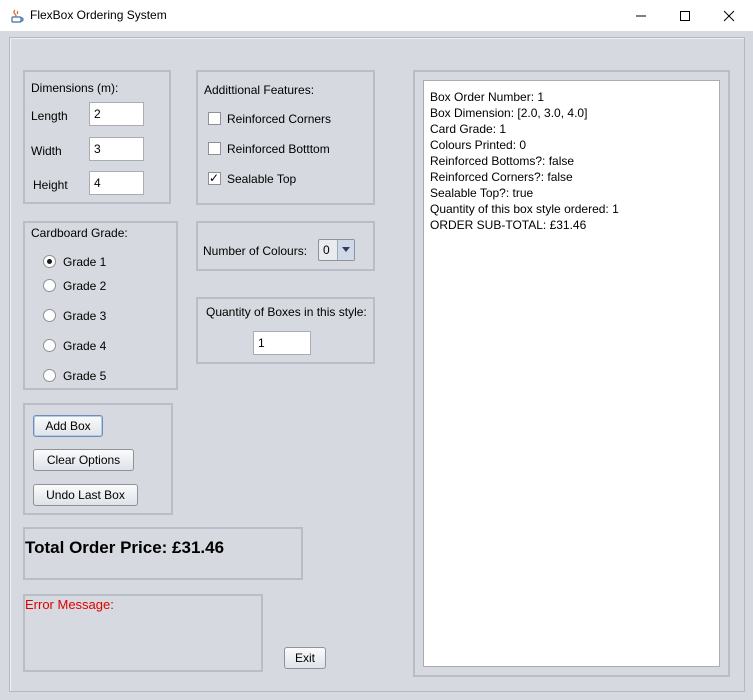  What do you see at coordinates (255, 251) in the screenshot?
I see `colours-label: Number of Colours:` at bounding box center [255, 251].